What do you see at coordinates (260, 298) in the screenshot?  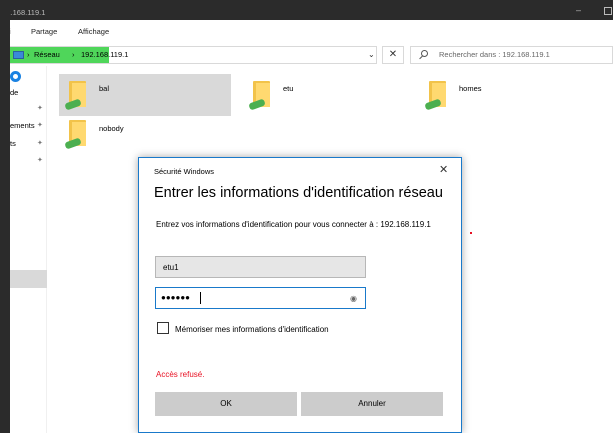 I see `password-field: ●●●●●● ◉` at bounding box center [260, 298].